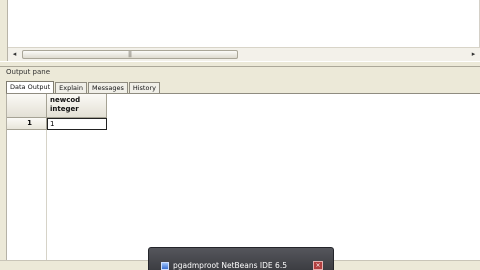 The width and height of the screenshot is (480, 270). I want to click on pane-splitter, so click(240, 64).